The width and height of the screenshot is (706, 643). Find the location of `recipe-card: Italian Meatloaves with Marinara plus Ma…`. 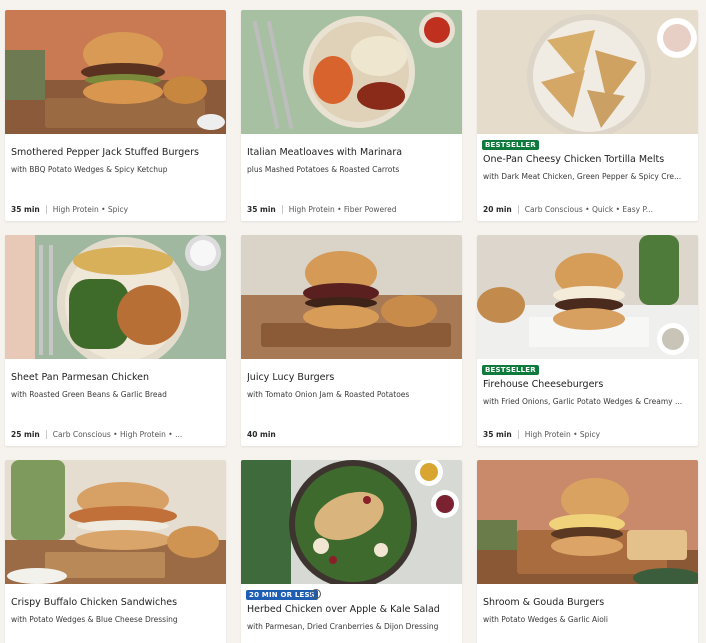

recipe-card: Italian Meatloaves with Marinara plus Ma… is located at coordinates (351, 115).